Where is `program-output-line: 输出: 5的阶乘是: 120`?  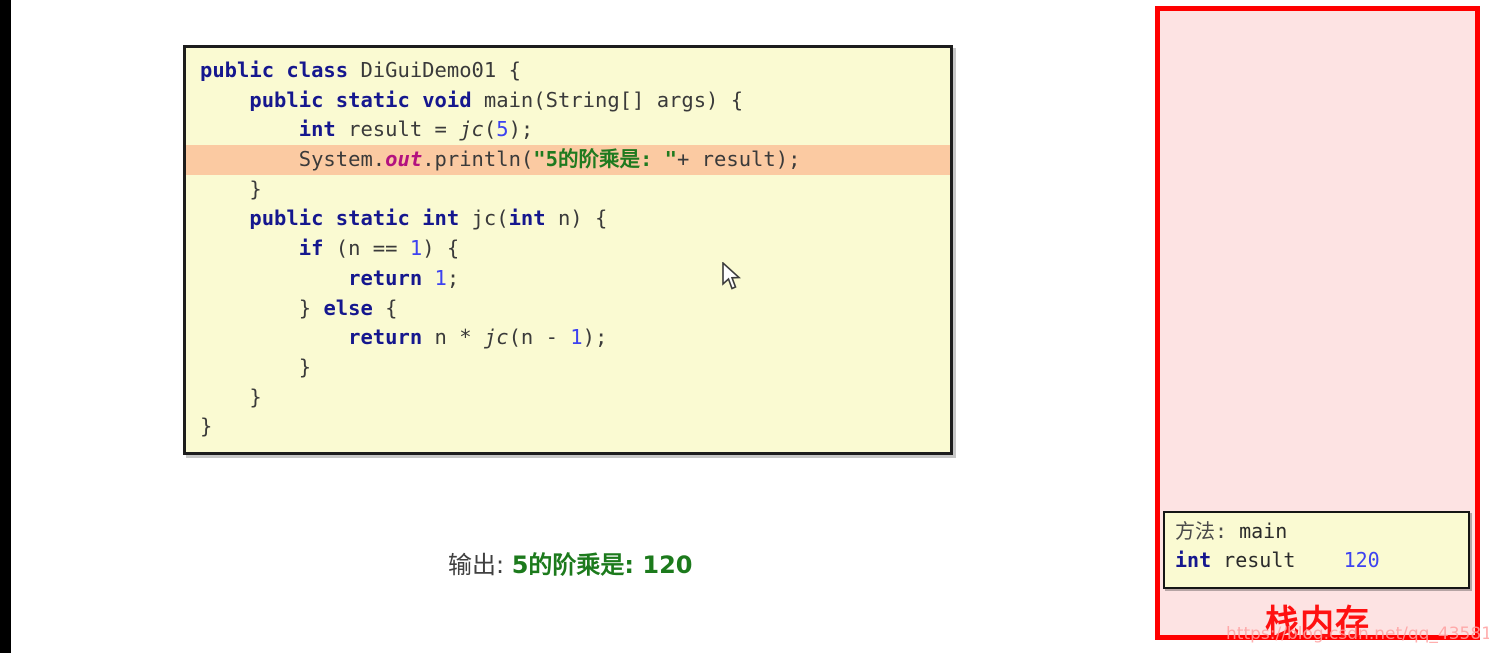
program-output-line: 输出: 5的阶乘是: 120 is located at coordinates (570, 562).